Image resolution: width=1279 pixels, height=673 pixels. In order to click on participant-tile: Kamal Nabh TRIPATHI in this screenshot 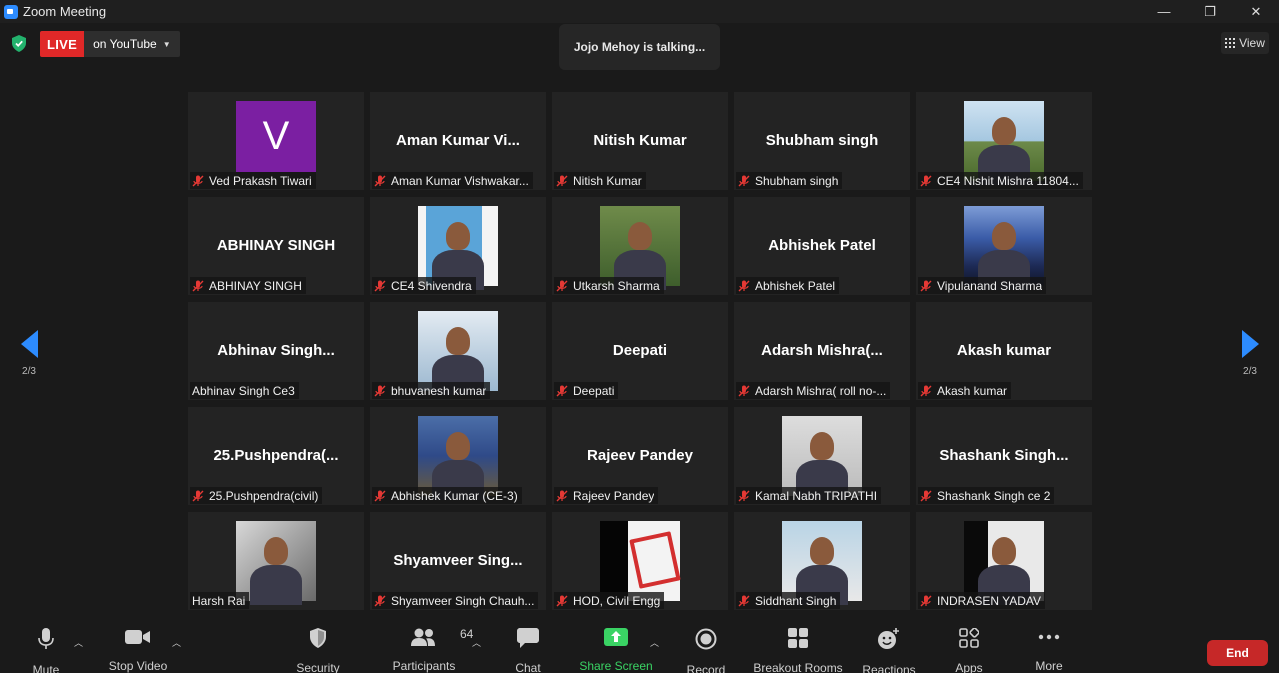, I will do `click(822, 456)`.